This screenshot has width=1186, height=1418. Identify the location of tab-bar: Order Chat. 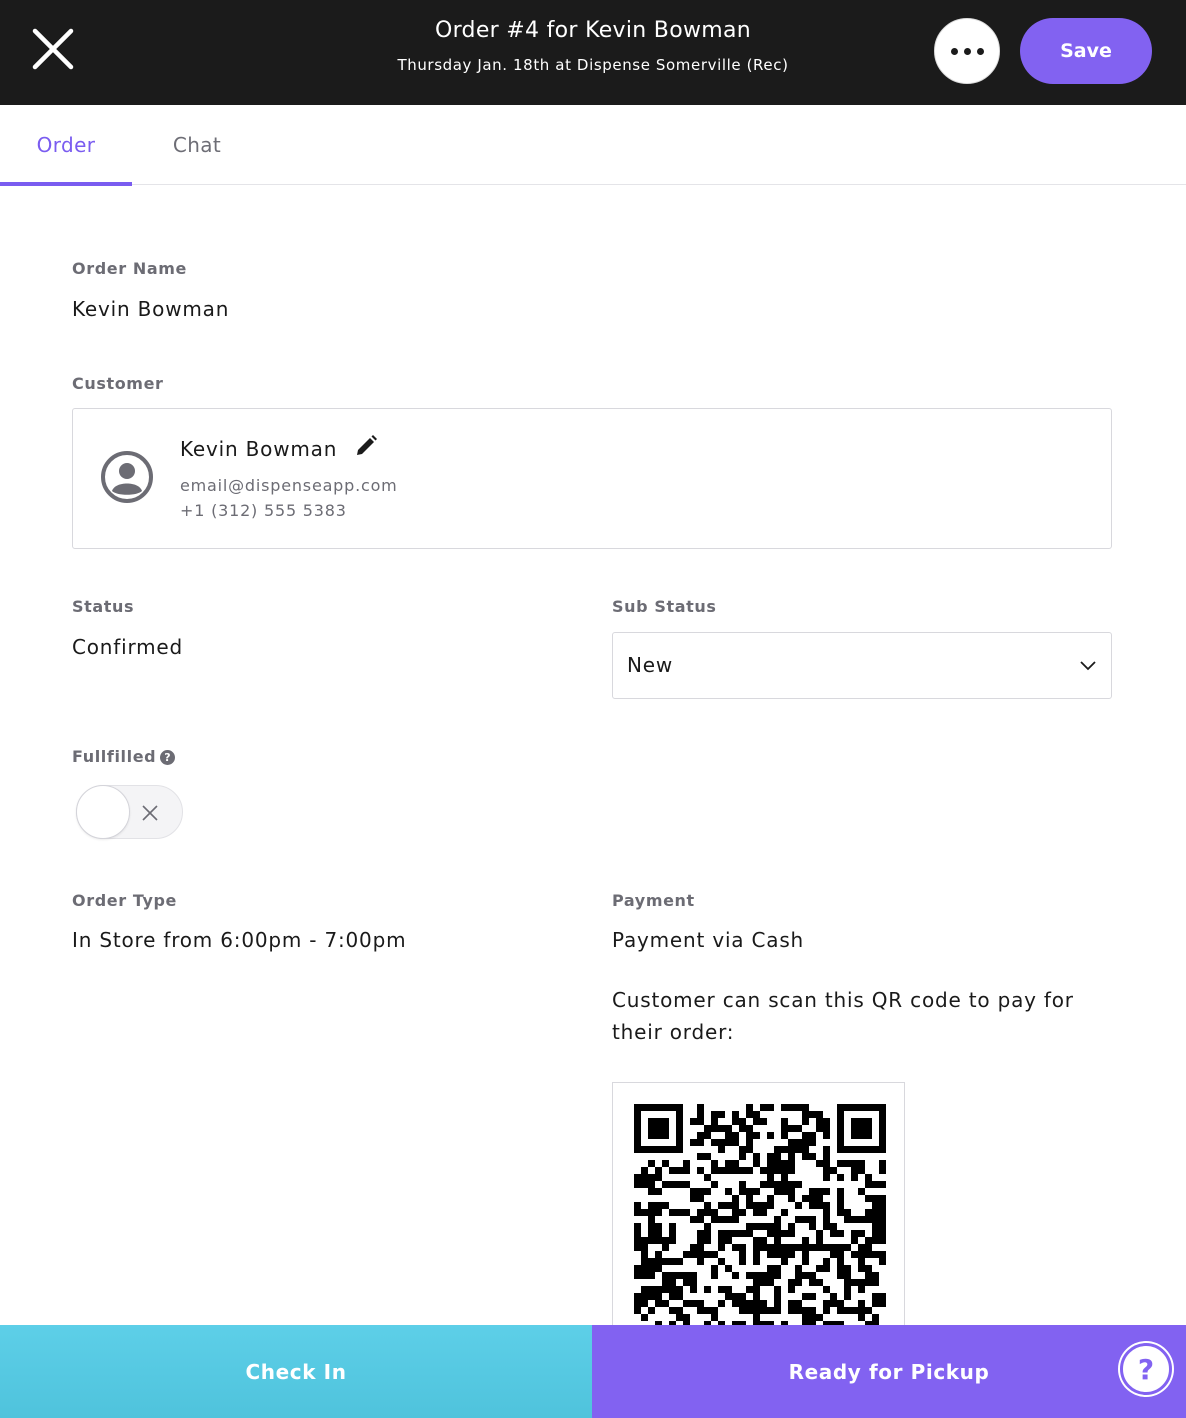
(593, 145).